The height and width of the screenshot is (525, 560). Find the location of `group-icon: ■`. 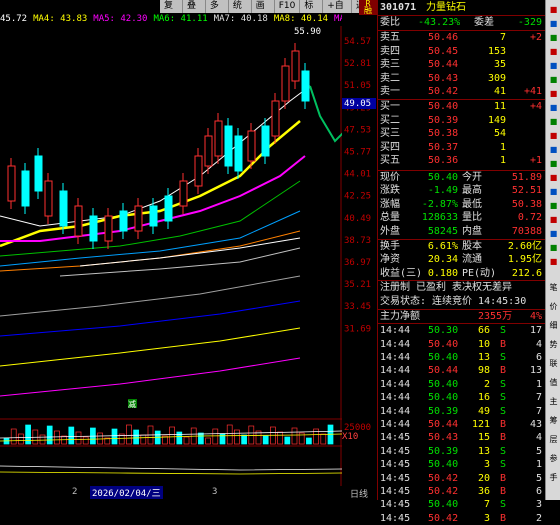

group-icon: ■ is located at coordinates (553, 121).